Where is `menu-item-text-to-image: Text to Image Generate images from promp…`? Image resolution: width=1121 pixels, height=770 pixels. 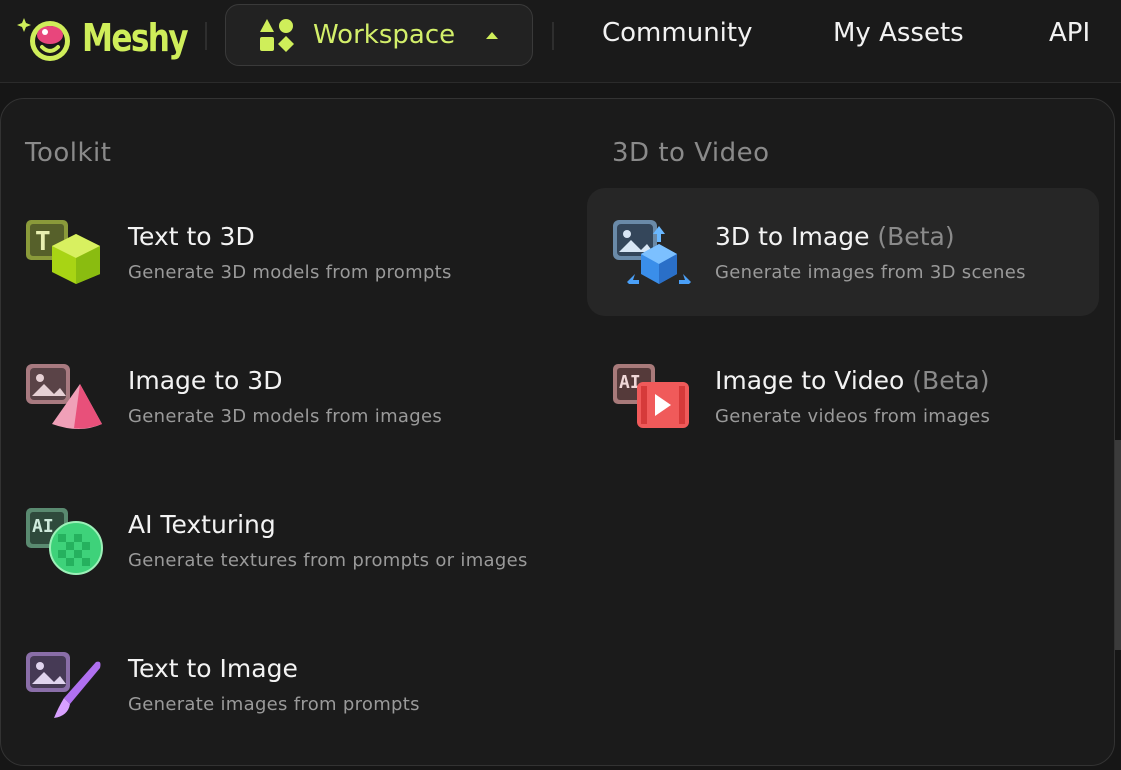
menu-item-text-to-image: Text to Image Generate images from promp… is located at coordinates (256, 684).